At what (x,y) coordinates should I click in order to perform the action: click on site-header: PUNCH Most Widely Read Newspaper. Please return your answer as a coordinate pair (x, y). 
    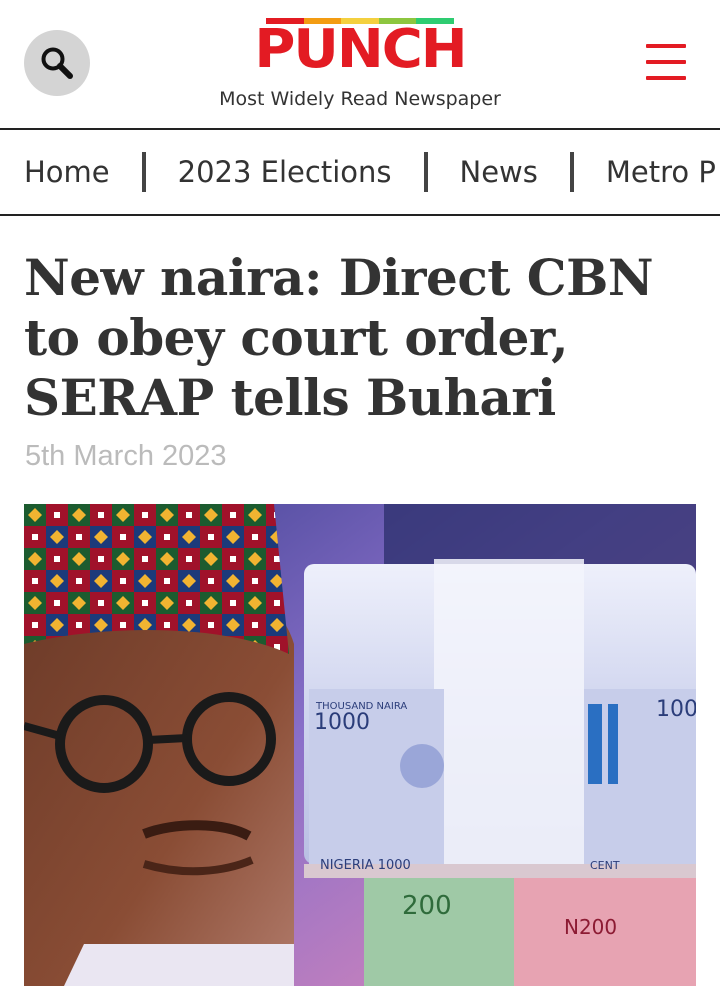
    Looking at the image, I should click on (360, 64).